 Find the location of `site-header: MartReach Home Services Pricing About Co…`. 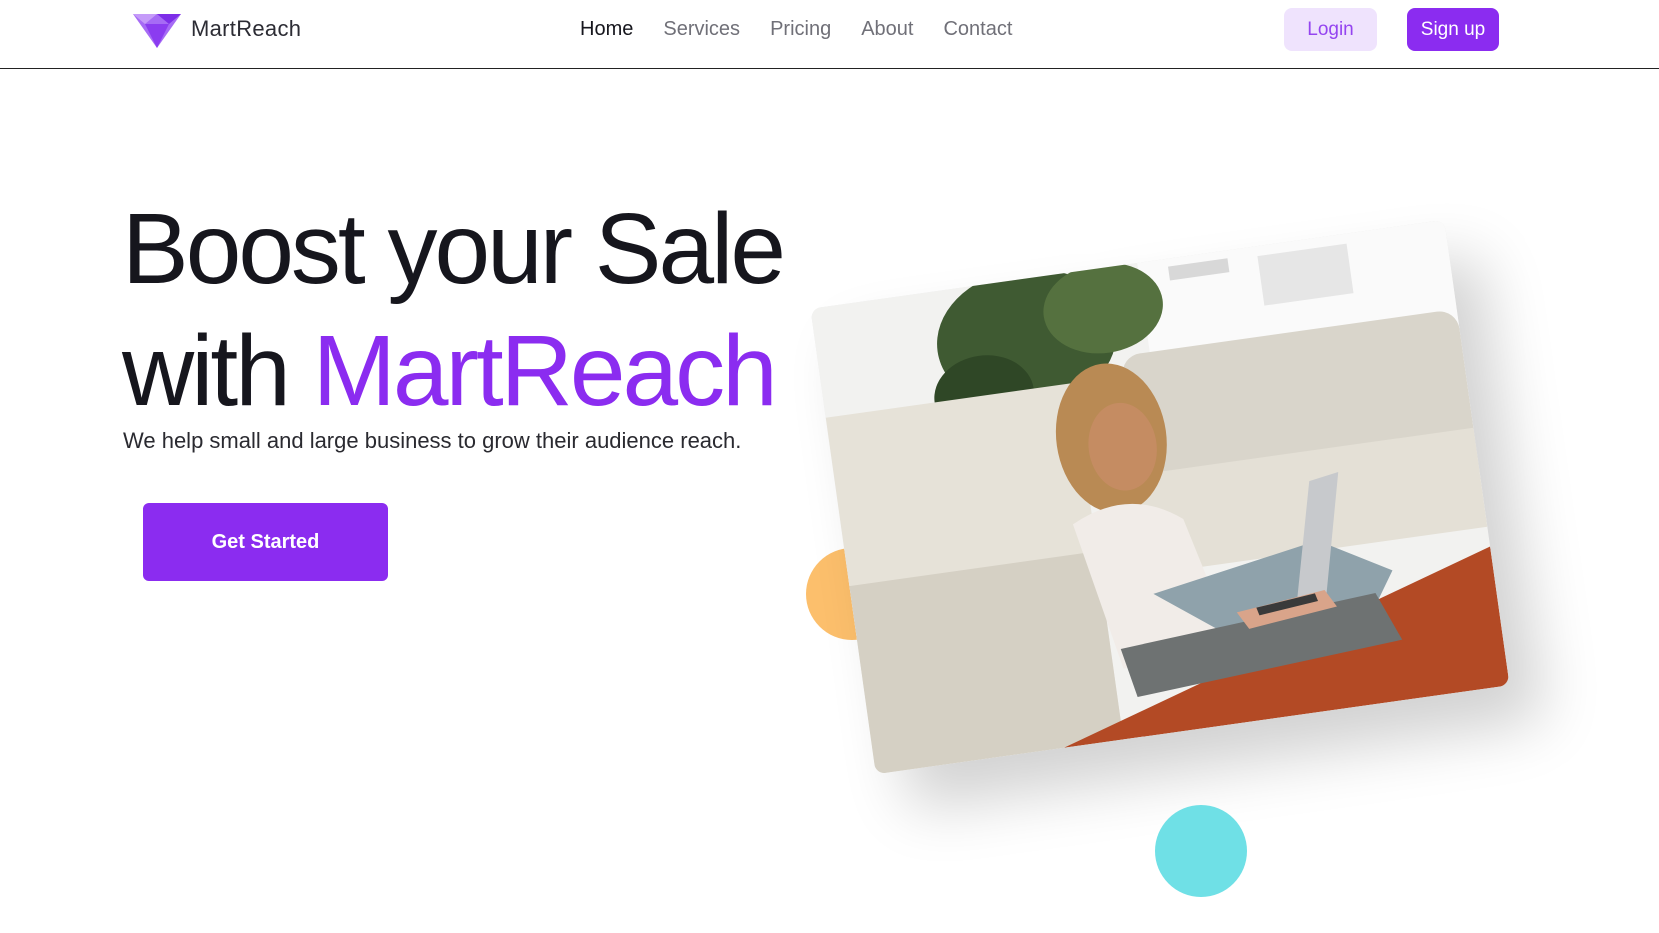

site-header: MartReach Home Services Pricing About Co… is located at coordinates (829, 34).